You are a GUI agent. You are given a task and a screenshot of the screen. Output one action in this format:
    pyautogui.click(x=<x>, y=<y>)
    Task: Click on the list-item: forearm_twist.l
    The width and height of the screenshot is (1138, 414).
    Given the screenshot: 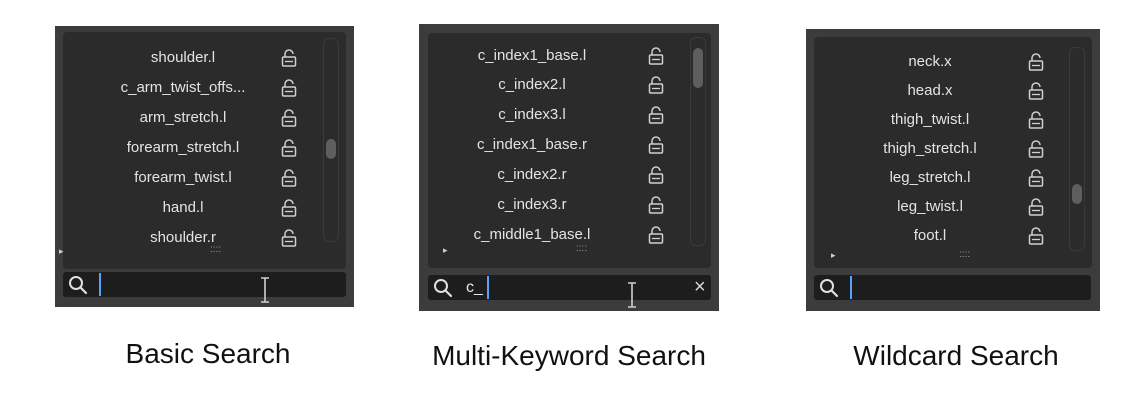 What is the action you would take?
    pyautogui.click(x=183, y=178)
    